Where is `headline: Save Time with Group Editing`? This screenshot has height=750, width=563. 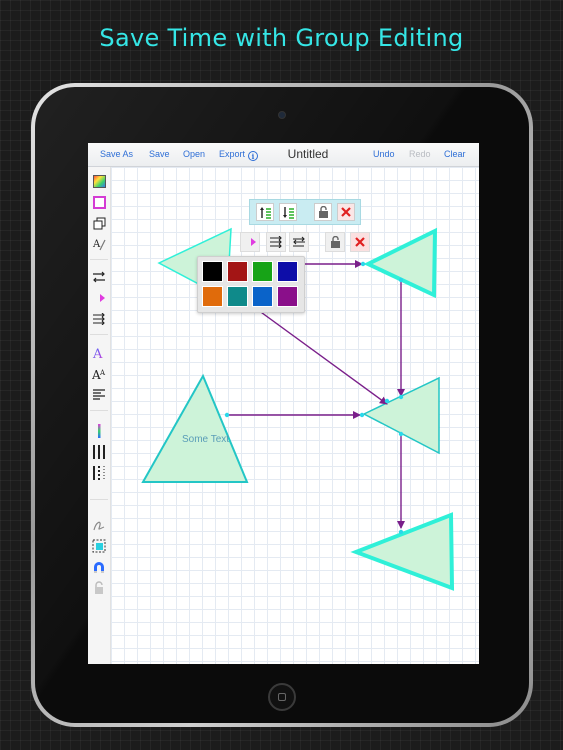 headline: Save Time with Group Editing is located at coordinates (281, 38).